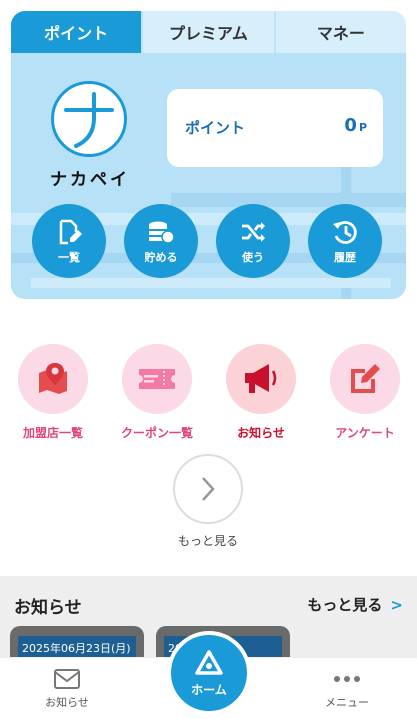 This screenshot has height=719, width=417. Describe the element at coordinates (208, 250) in the screenshot. I see `action-buttons: 一覧 貯める 使う 履歴` at that location.